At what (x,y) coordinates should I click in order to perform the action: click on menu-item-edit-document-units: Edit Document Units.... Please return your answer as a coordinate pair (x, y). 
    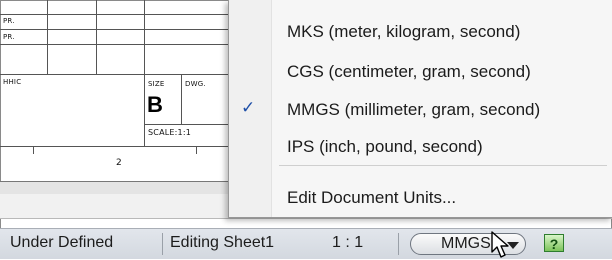
    Looking at the image, I should click on (371, 198).